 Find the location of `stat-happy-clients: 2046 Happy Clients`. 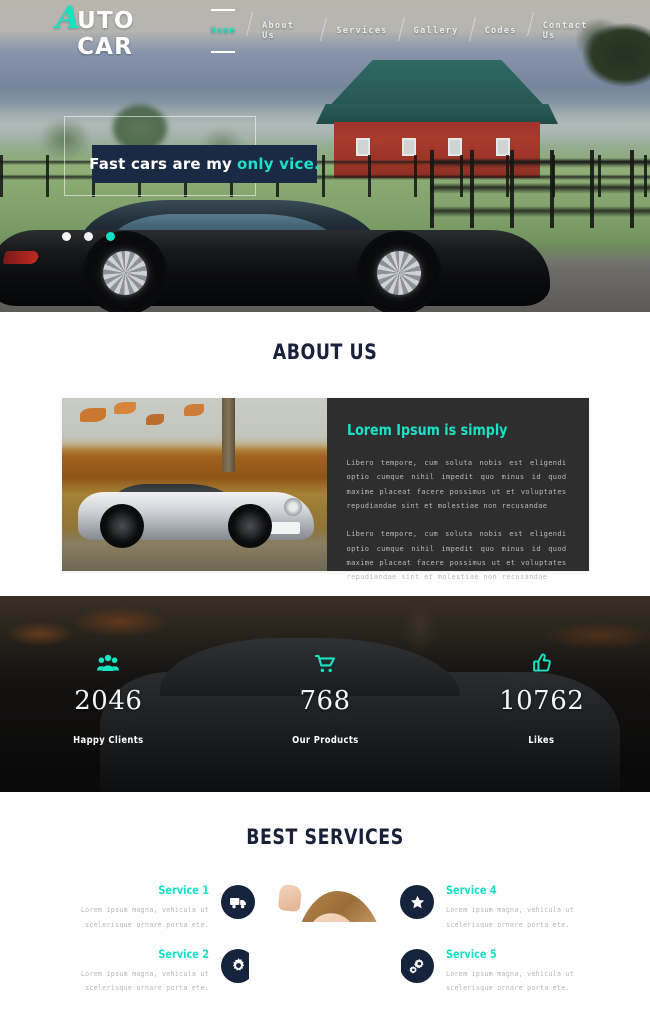

stat-happy-clients: 2046 Happy Clients is located at coordinates (108, 698).